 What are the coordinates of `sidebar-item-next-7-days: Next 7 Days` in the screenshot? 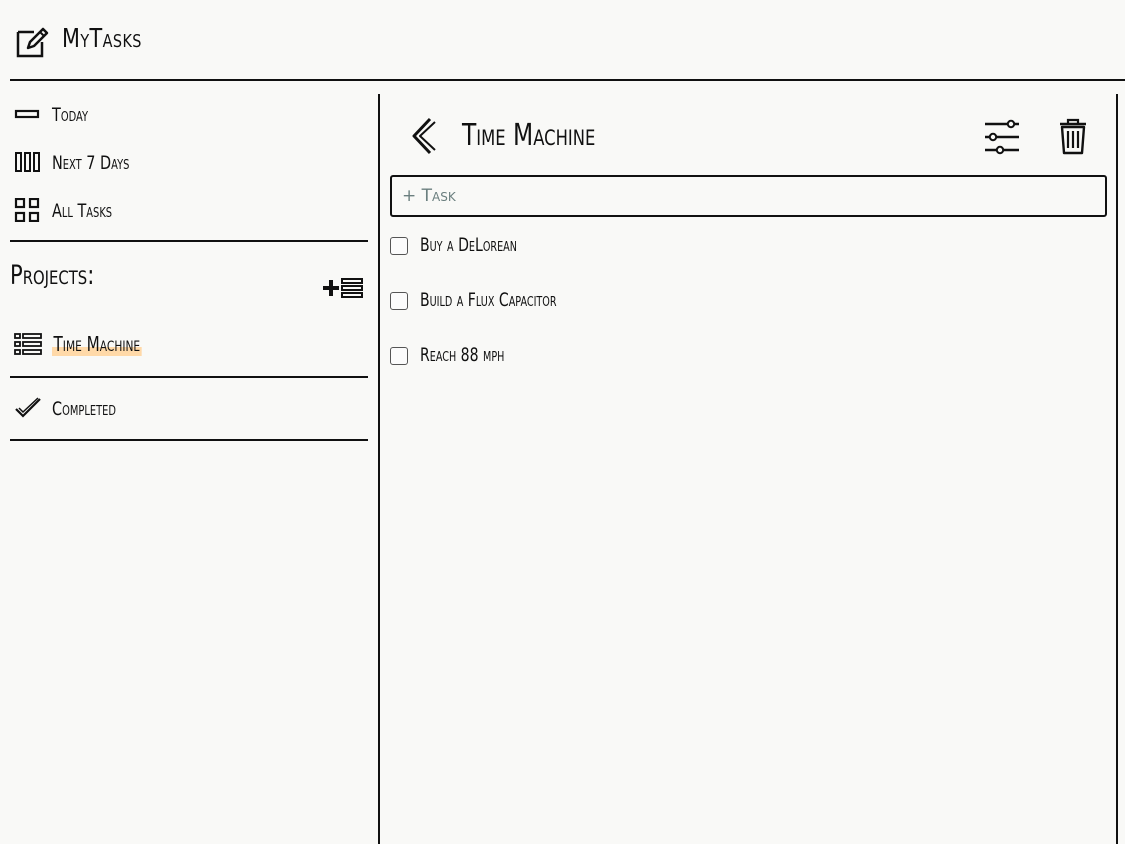 It's located at (189, 162).